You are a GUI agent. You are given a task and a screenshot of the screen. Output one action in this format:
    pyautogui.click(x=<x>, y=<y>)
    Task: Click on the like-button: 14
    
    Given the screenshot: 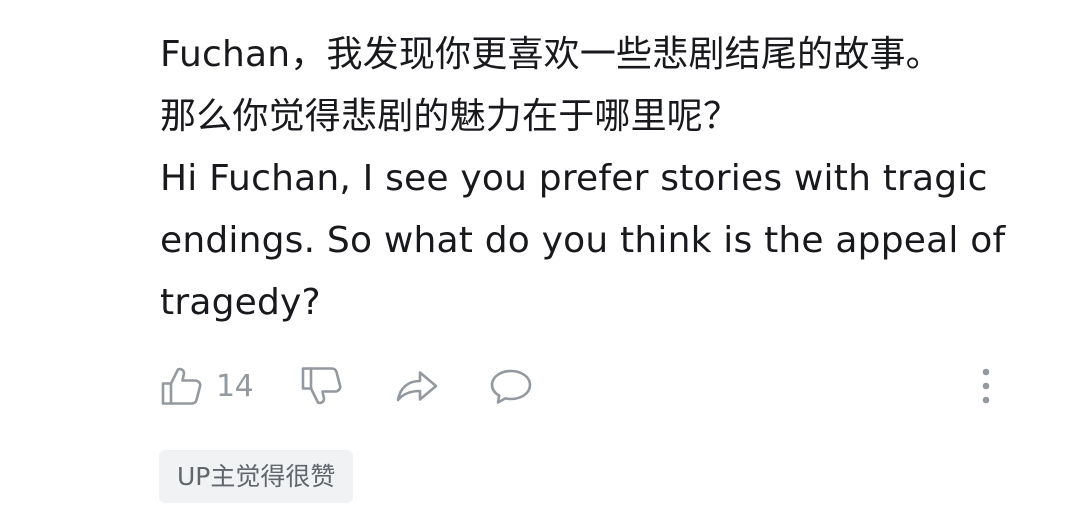 What is the action you would take?
    pyautogui.click(x=207, y=386)
    